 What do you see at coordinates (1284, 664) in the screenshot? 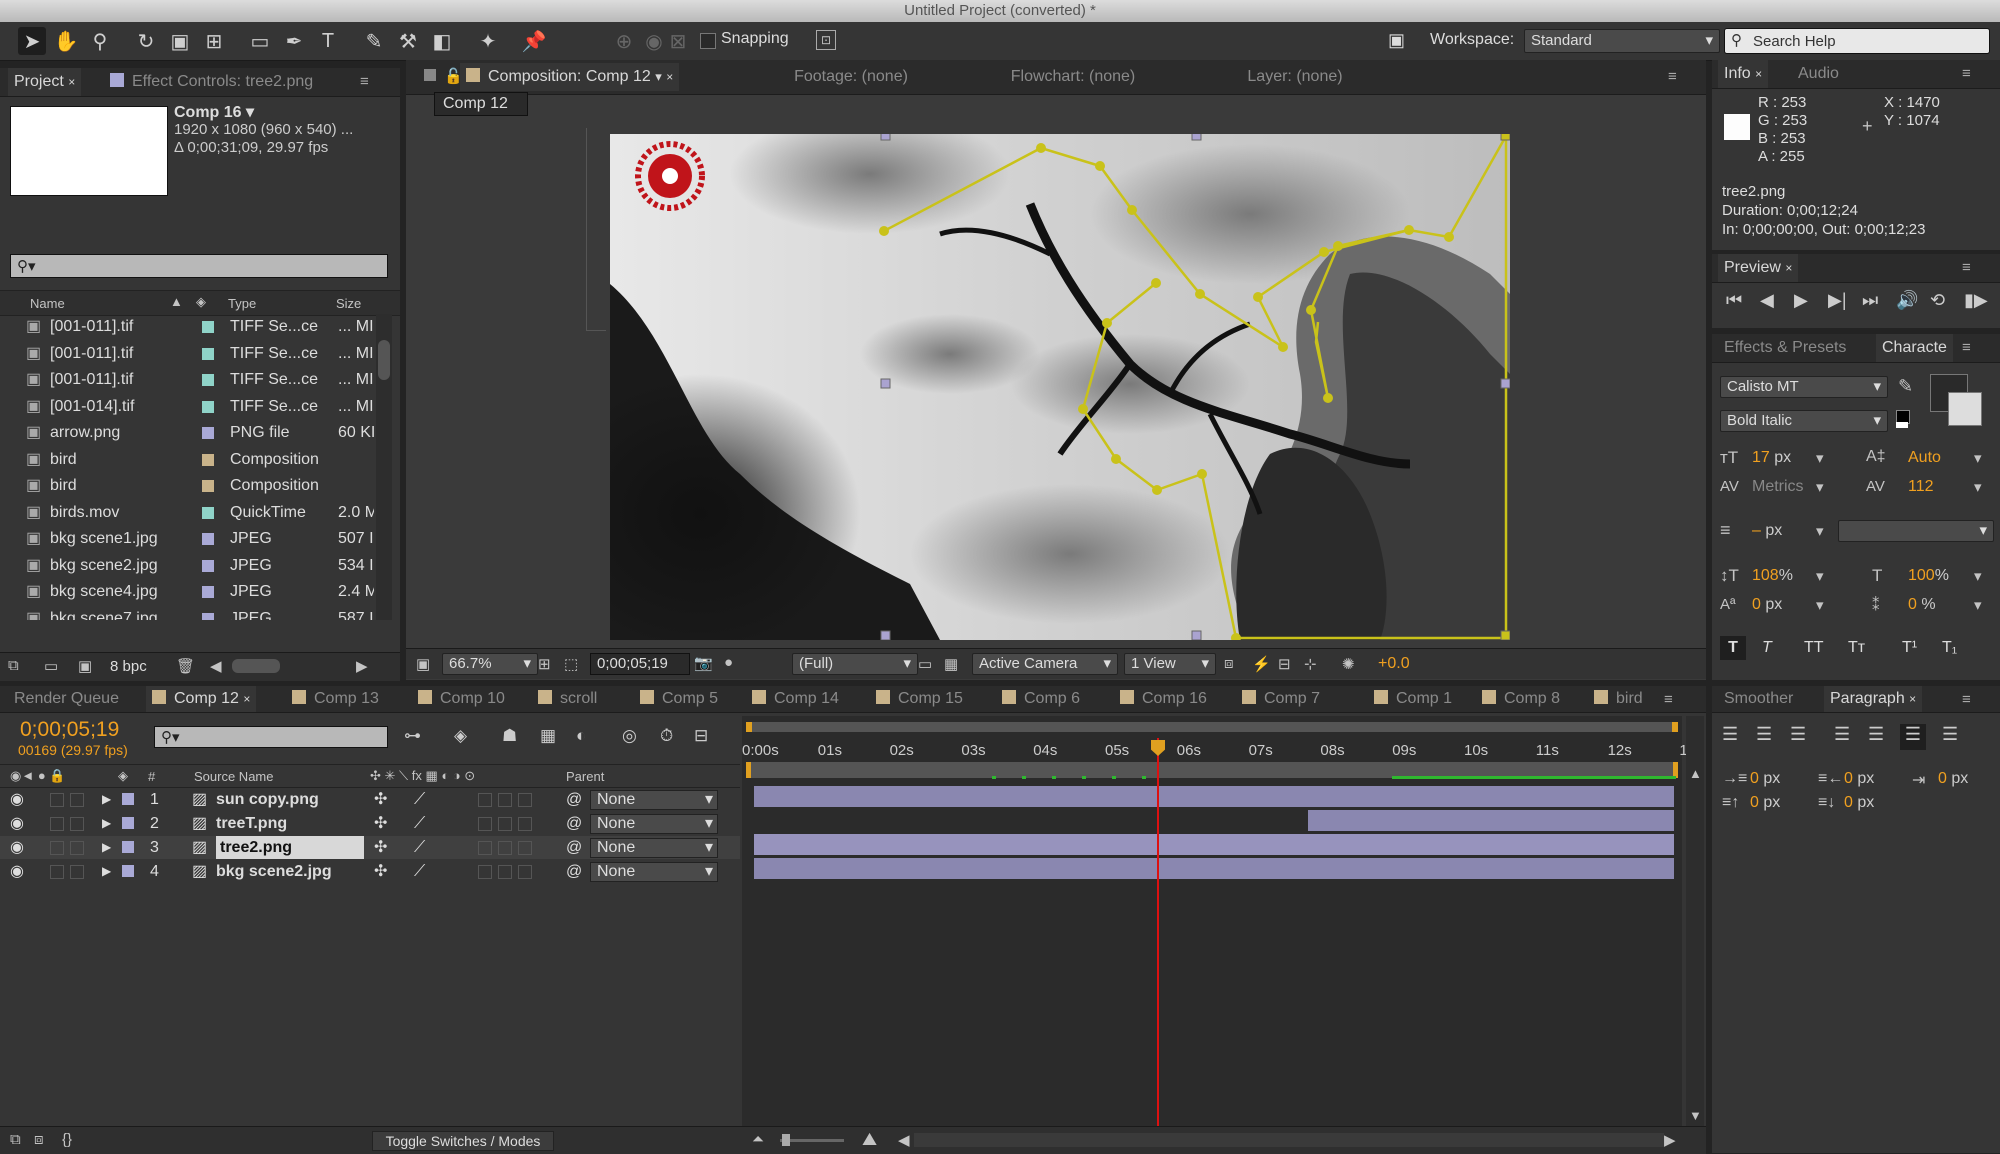
I see `timeline-icon: ⊟` at bounding box center [1284, 664].